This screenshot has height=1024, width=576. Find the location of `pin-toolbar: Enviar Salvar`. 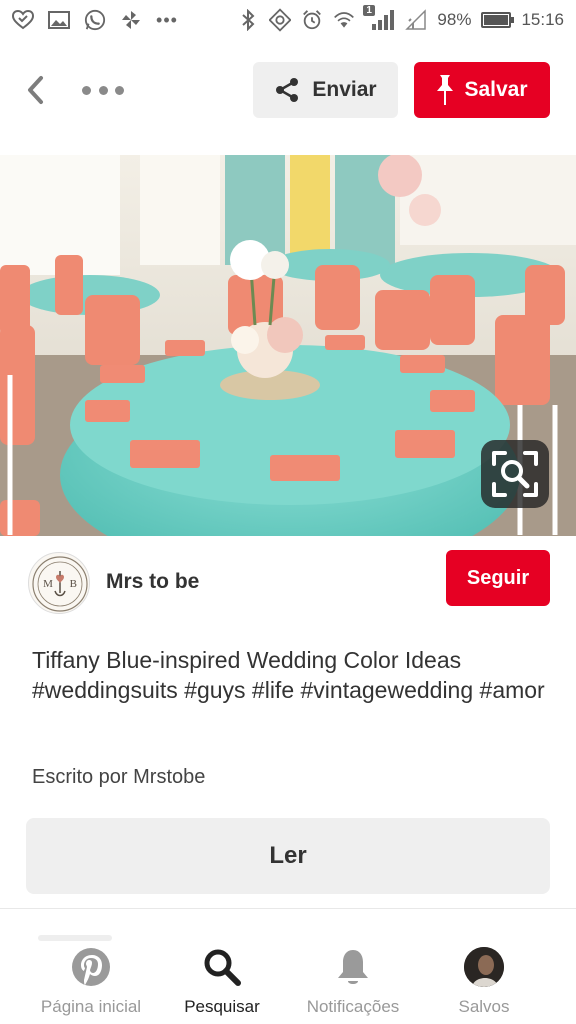

pin-toolbar: Enviar Salvar is located at coordinates (288, 90).